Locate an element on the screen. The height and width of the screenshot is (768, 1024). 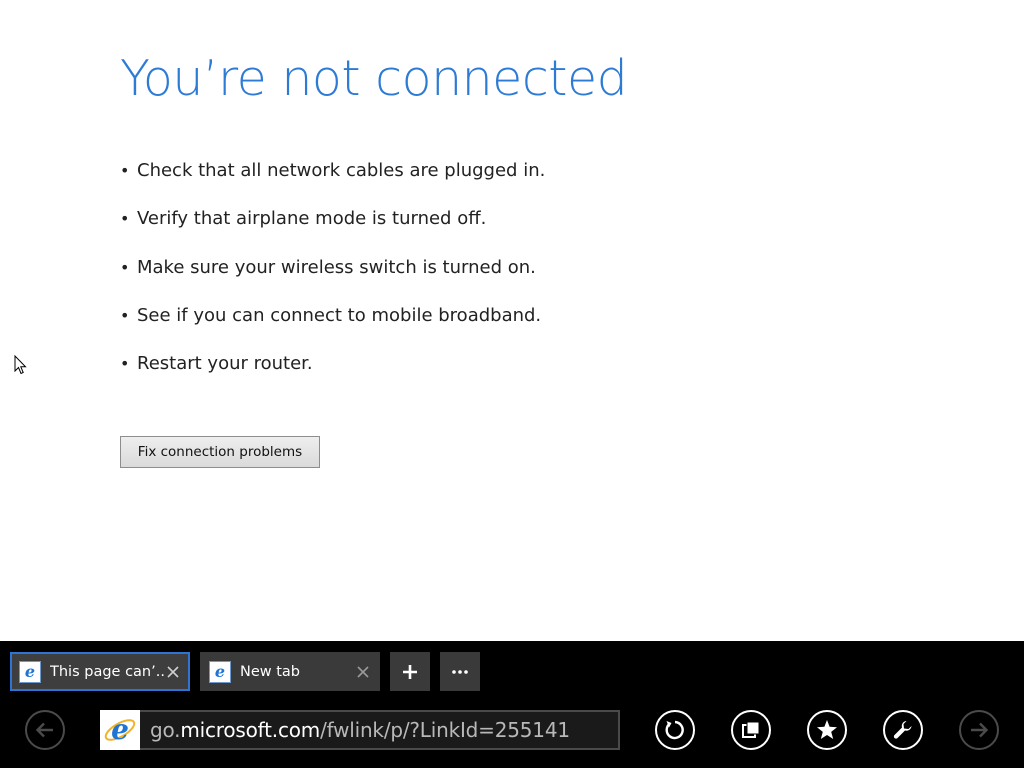
back-button is located at coordinates (45, 730).